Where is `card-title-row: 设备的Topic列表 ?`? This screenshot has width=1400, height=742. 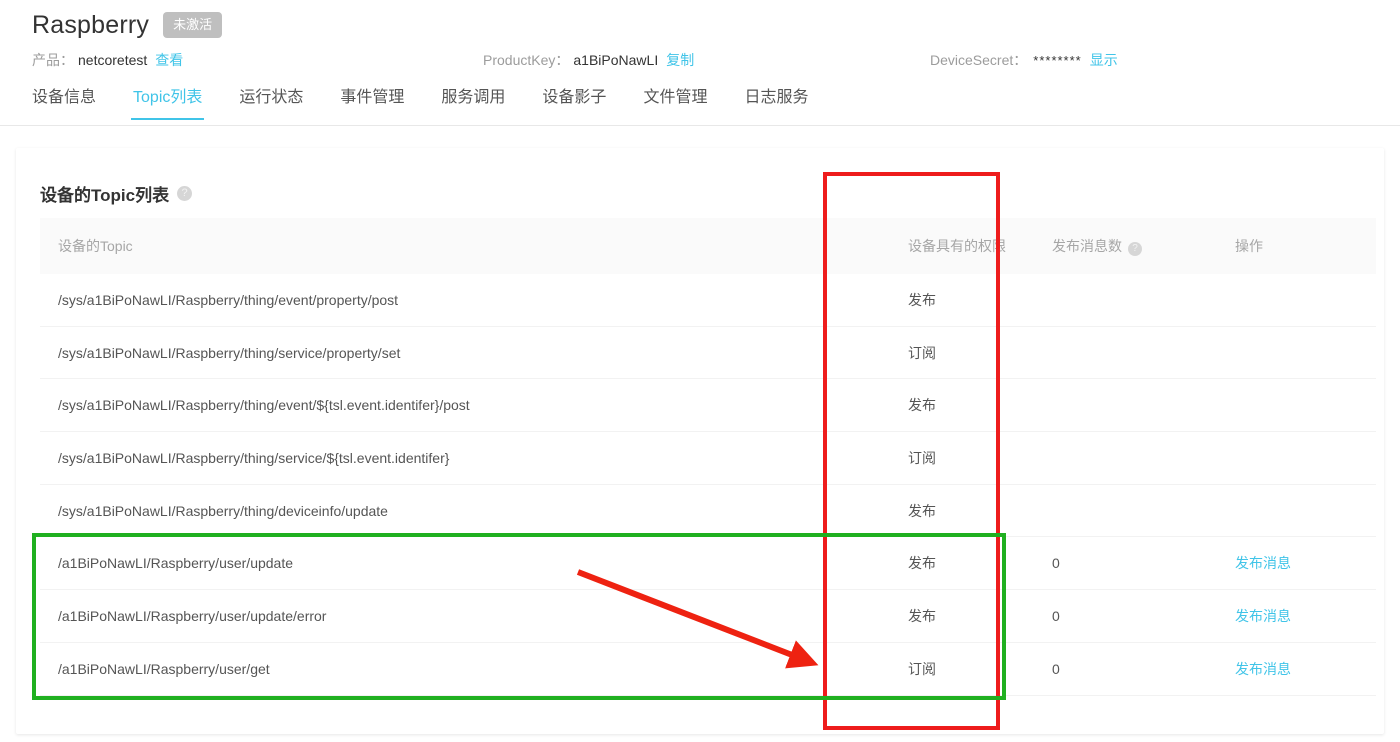 card-title-row: 设备的Topic列表 ? is located at coordinates (700, 179).